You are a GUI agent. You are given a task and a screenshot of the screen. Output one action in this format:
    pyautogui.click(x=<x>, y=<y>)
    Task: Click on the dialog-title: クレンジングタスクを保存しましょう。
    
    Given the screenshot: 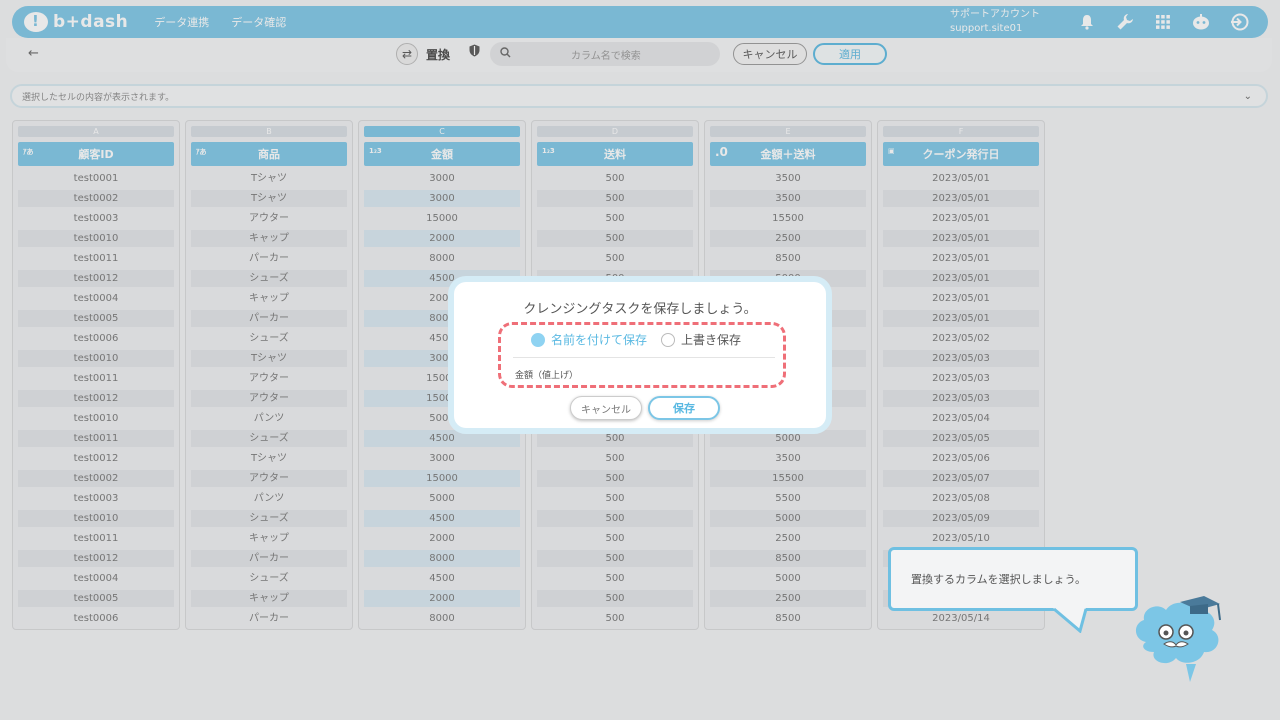 What is the action you would take?
    pyautogui.click(x=640, y=309)
    